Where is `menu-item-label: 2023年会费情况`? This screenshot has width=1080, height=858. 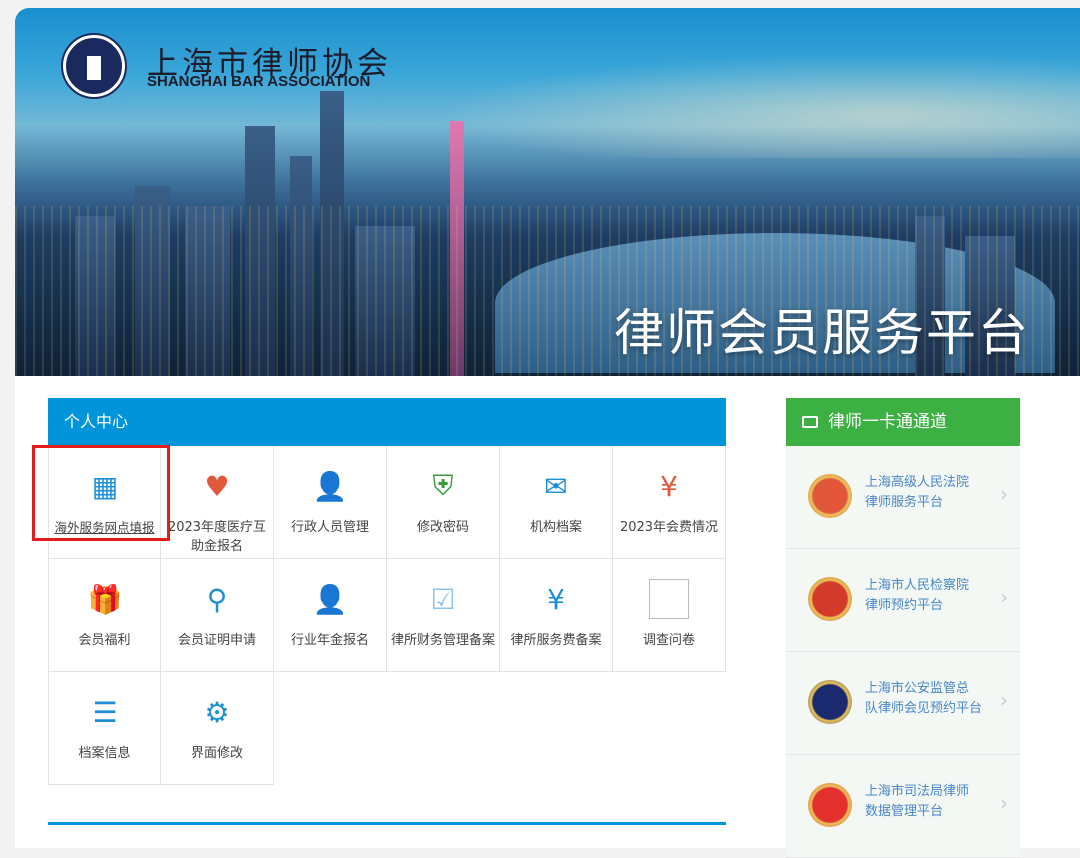
menu-item-label: 2023年会费情况 is located at coordinates (669, 527).